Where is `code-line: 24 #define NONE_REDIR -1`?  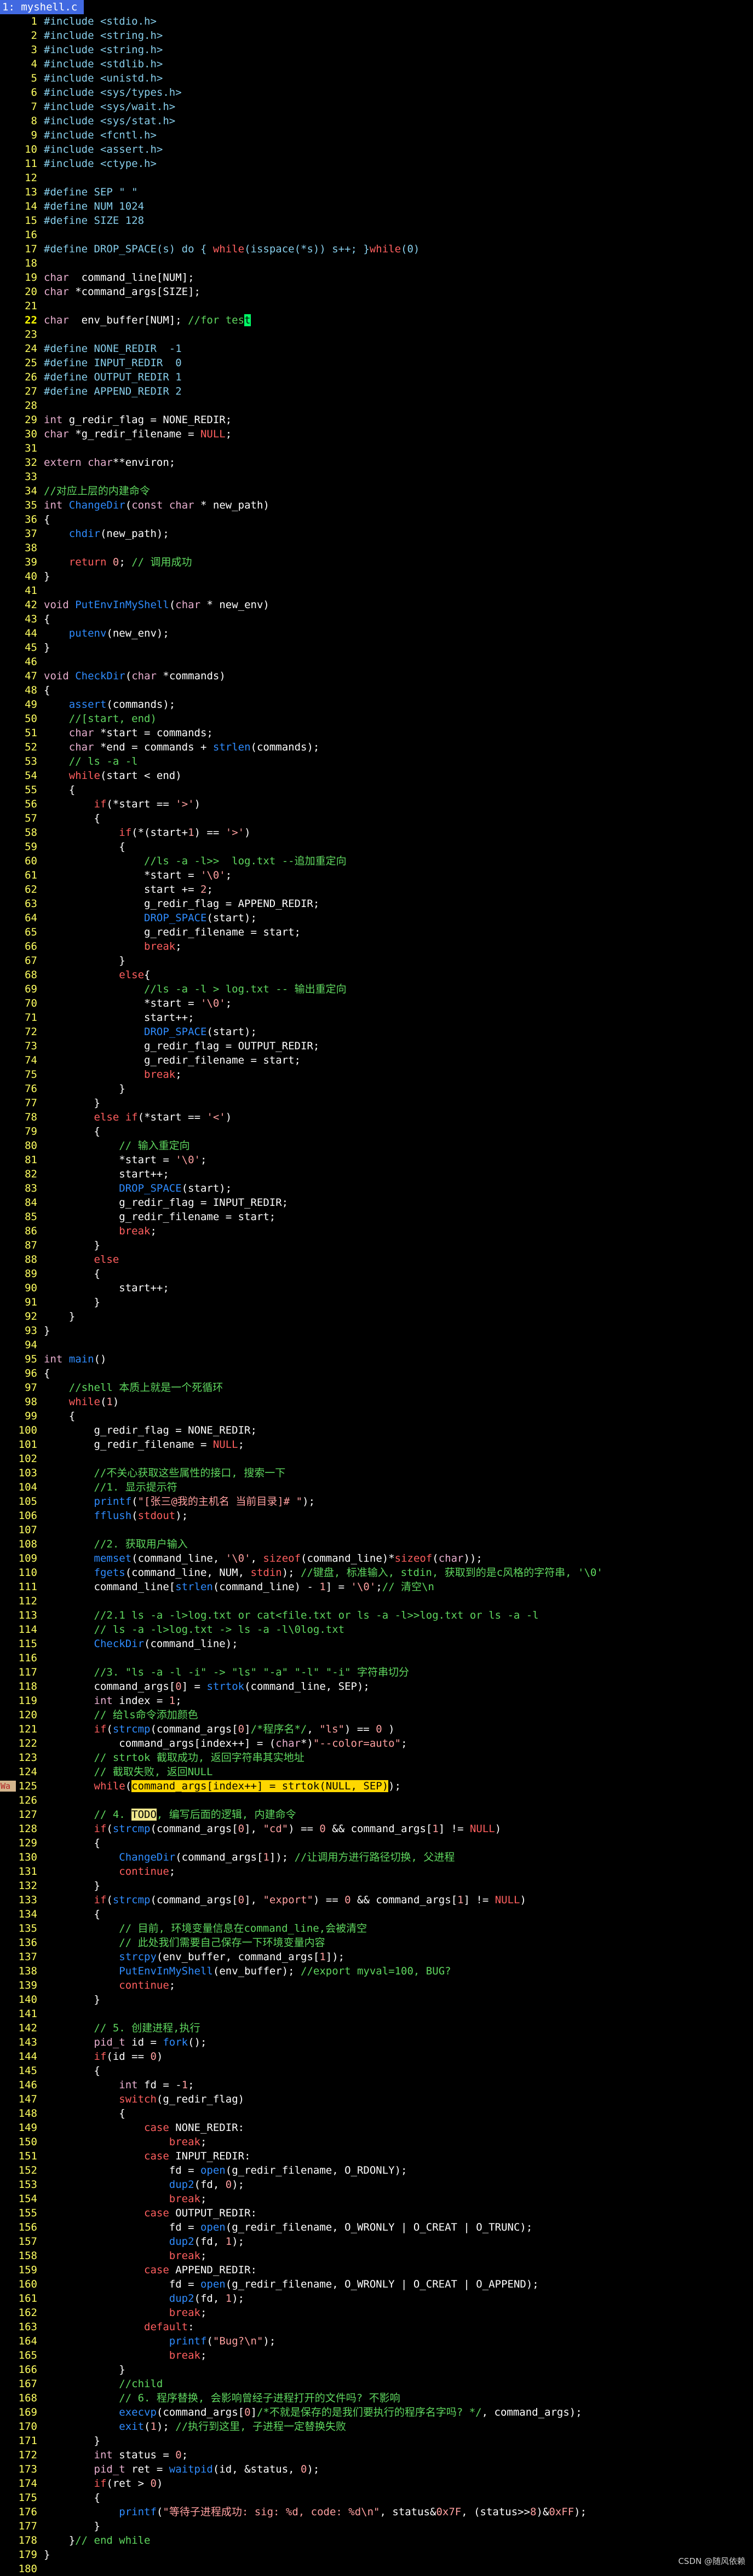
code-line: 24 #define NONE_REDIR -1 is located at coordinates (376, 349).